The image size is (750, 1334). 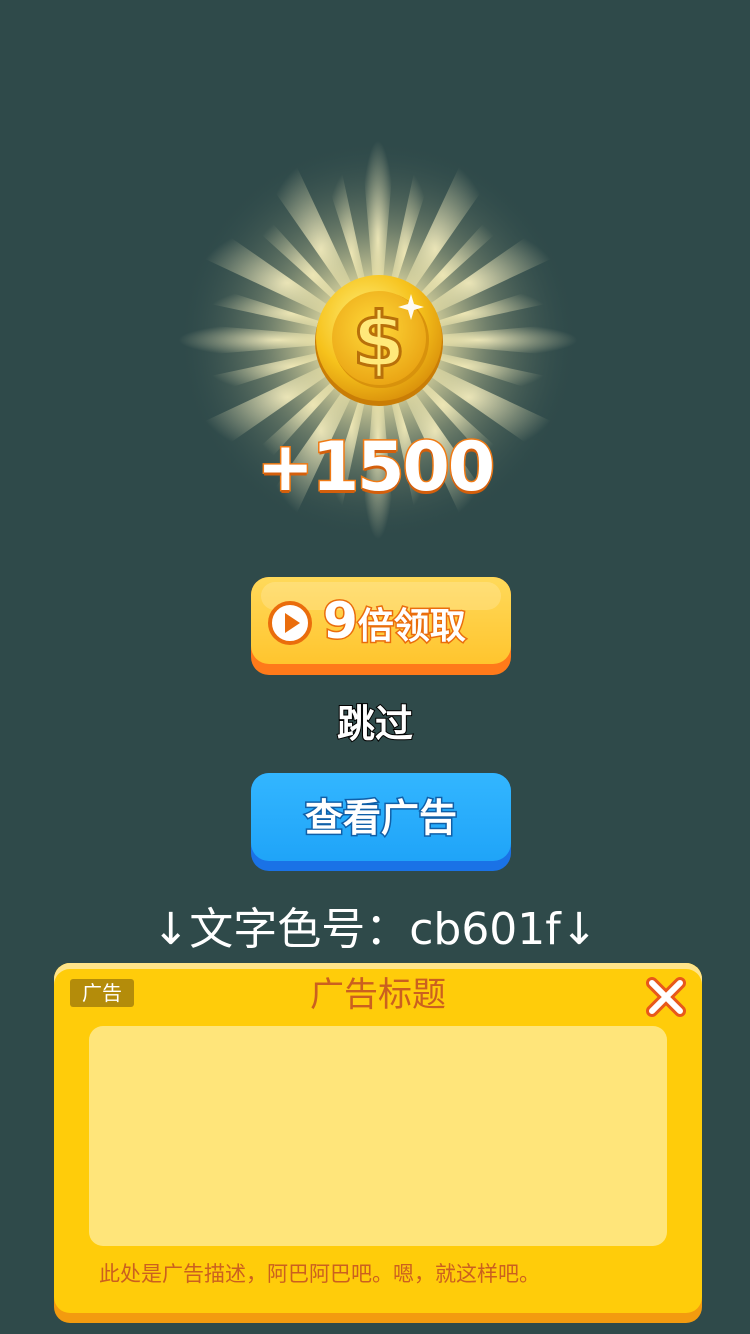 I want to click on ad-title: 广告标题, so click(x=378, y=995).